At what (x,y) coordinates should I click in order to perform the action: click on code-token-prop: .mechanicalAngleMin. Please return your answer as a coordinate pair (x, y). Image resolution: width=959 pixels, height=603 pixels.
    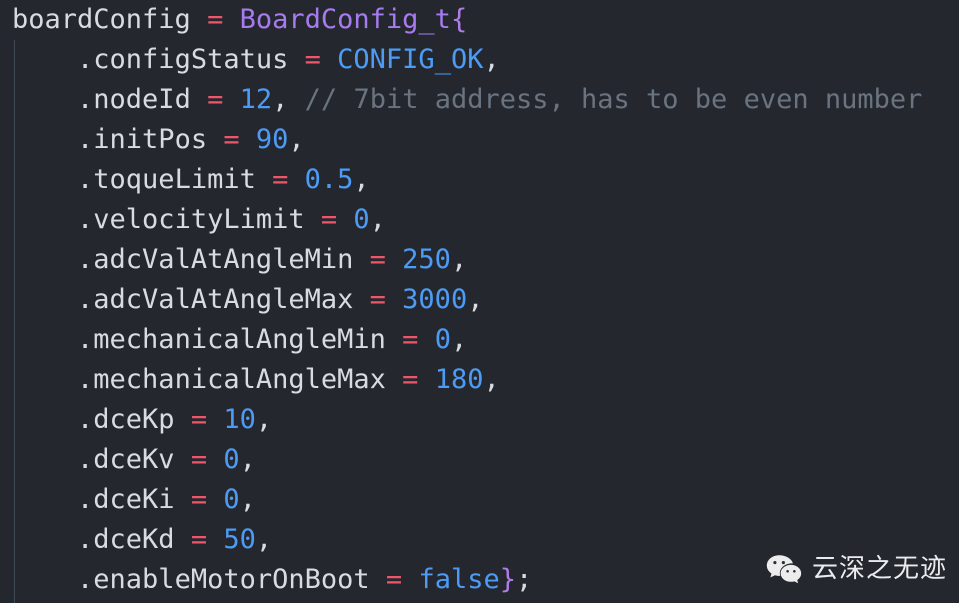
    Looking at the image, I should click on (231, 339).